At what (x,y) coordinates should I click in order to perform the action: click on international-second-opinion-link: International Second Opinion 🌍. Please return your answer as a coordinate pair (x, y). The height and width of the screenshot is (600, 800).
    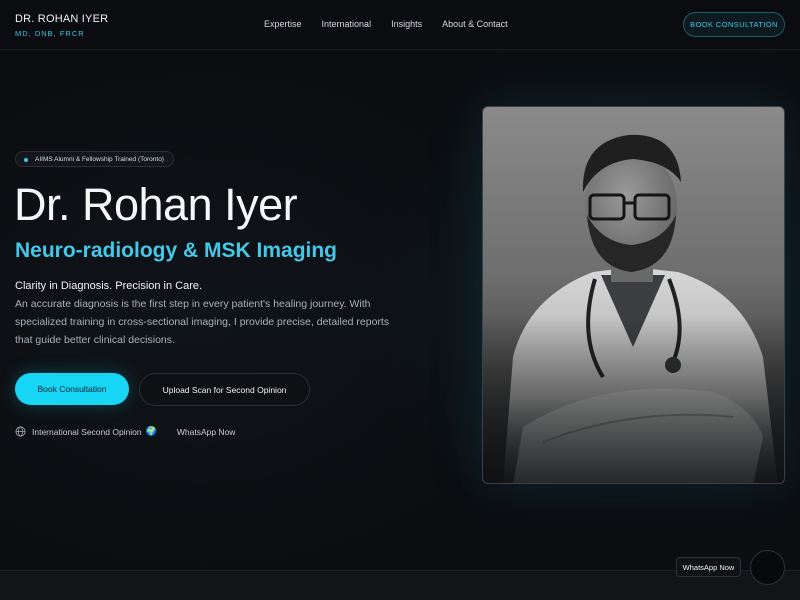
    Looking at the image, I should click on (86, 431).